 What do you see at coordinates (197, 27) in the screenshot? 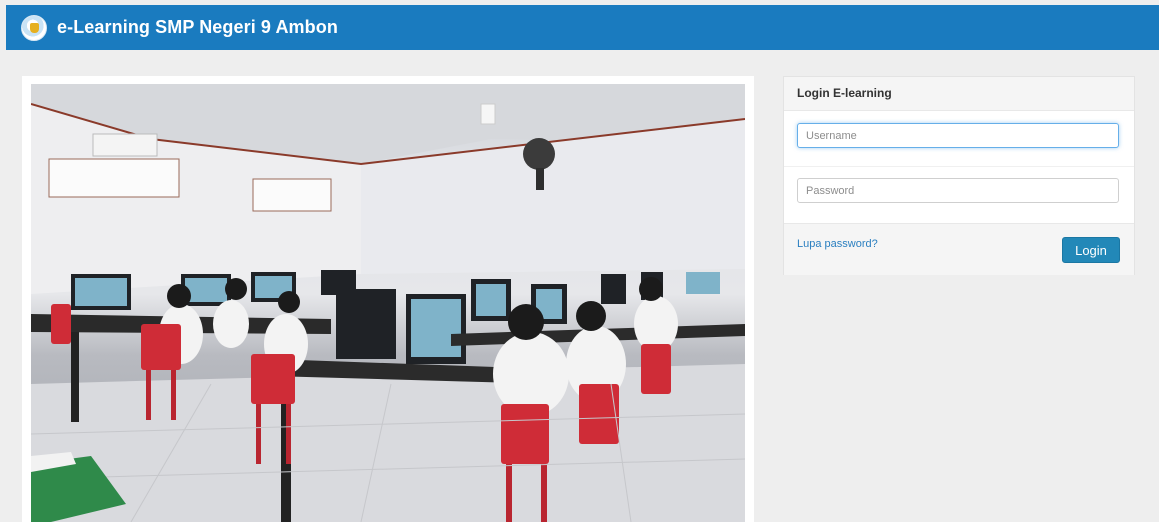
I see `app-title: e-Learning SMP Negeri 9 Ambon` at bounding box center [197, 27].